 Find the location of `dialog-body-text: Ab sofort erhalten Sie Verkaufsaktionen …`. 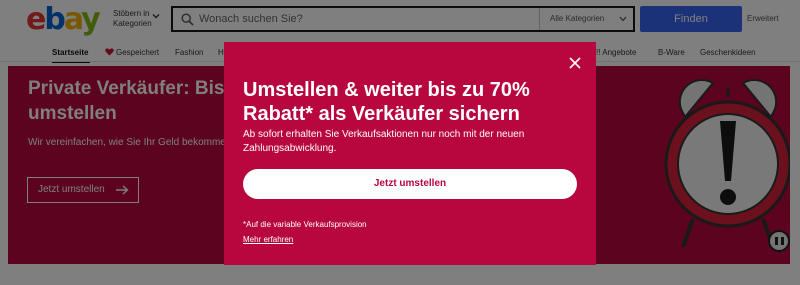

dialog-body-text: Ab sofort erhalten Sie Verkaufsaktionen … is located at coordinates (384, 141).